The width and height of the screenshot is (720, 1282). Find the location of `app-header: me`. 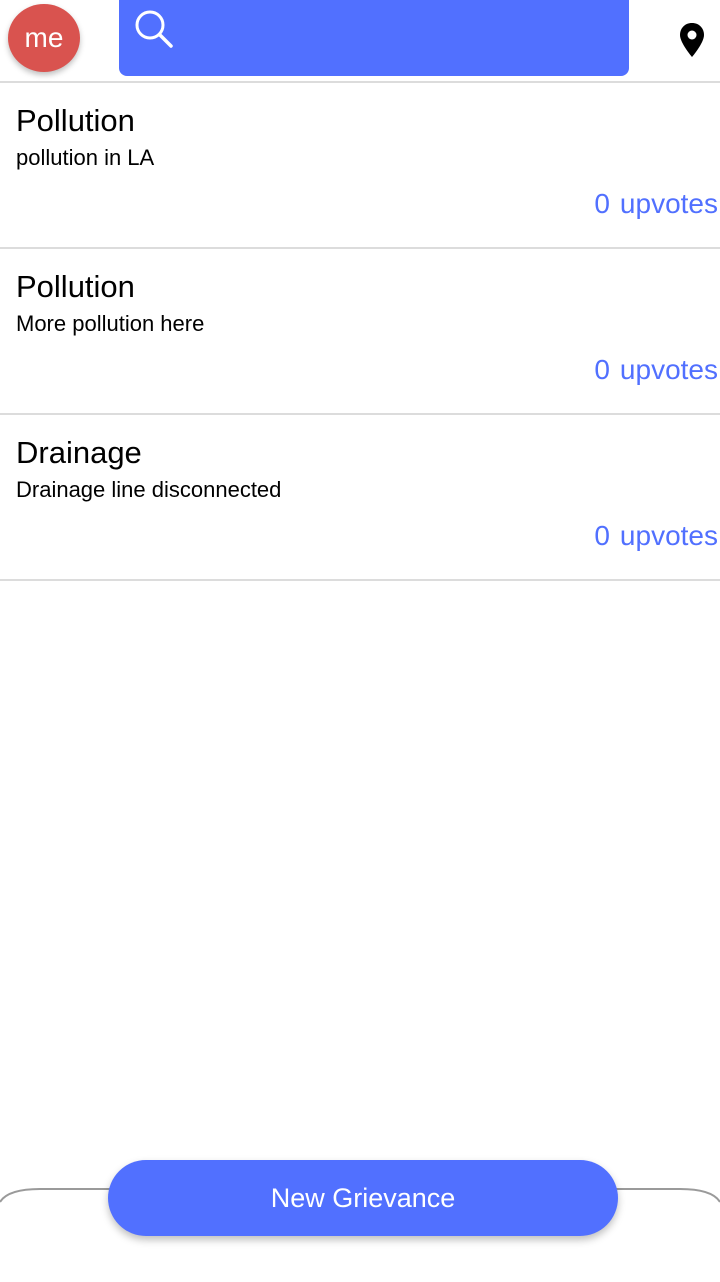

app-header: me is located at coordinates (360, 41).